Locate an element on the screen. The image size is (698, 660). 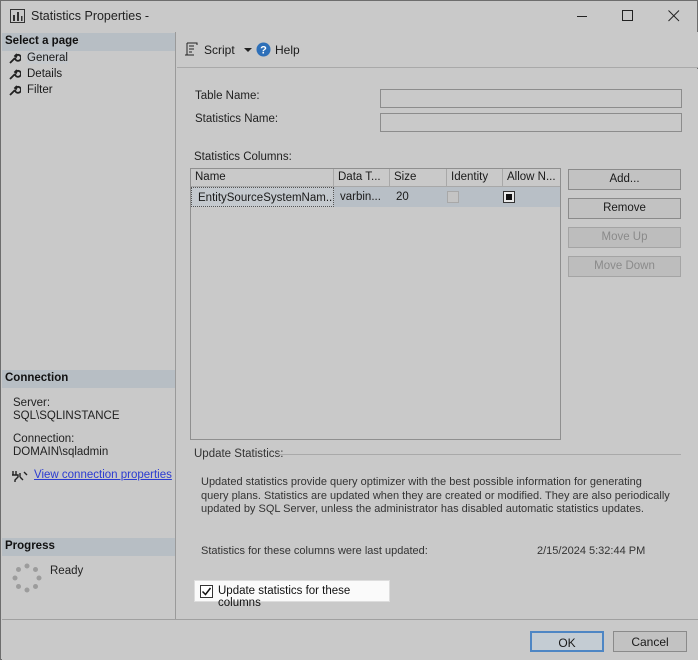
page-general-label: General is located at coordinates (47, 58).